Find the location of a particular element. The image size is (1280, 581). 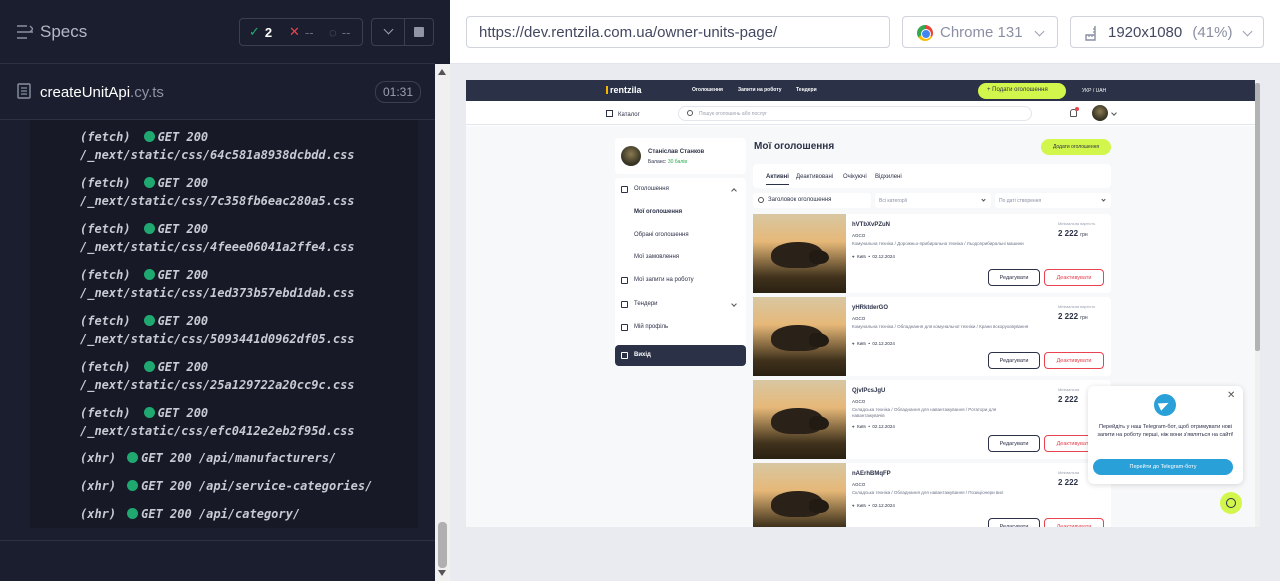

nav-requests: Запити на роботу is located at coordinates (760, 90).